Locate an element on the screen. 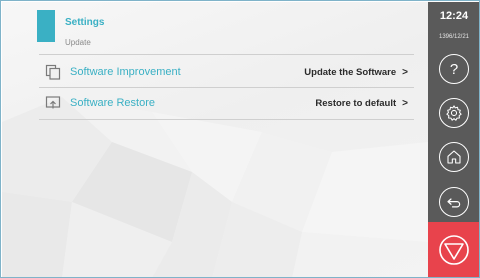 This screenshot has width=480, height=278. emergency-stop-button is located at coordinates (453, 249).